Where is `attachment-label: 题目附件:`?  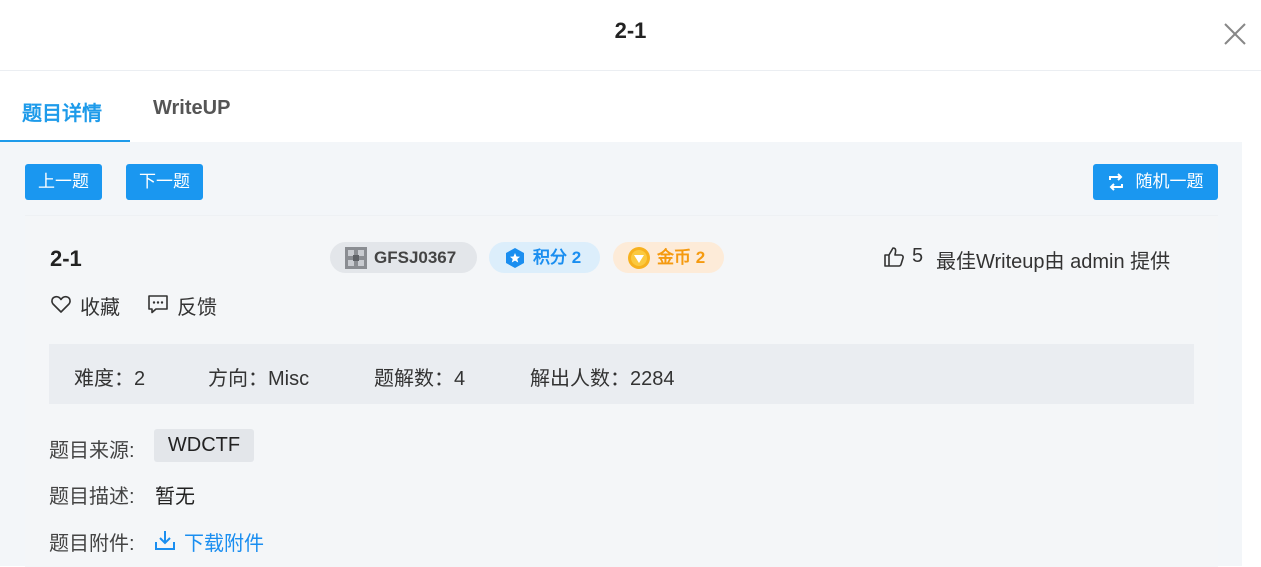 attachment-label: 题目附件: is located at coordinates (92, 544).